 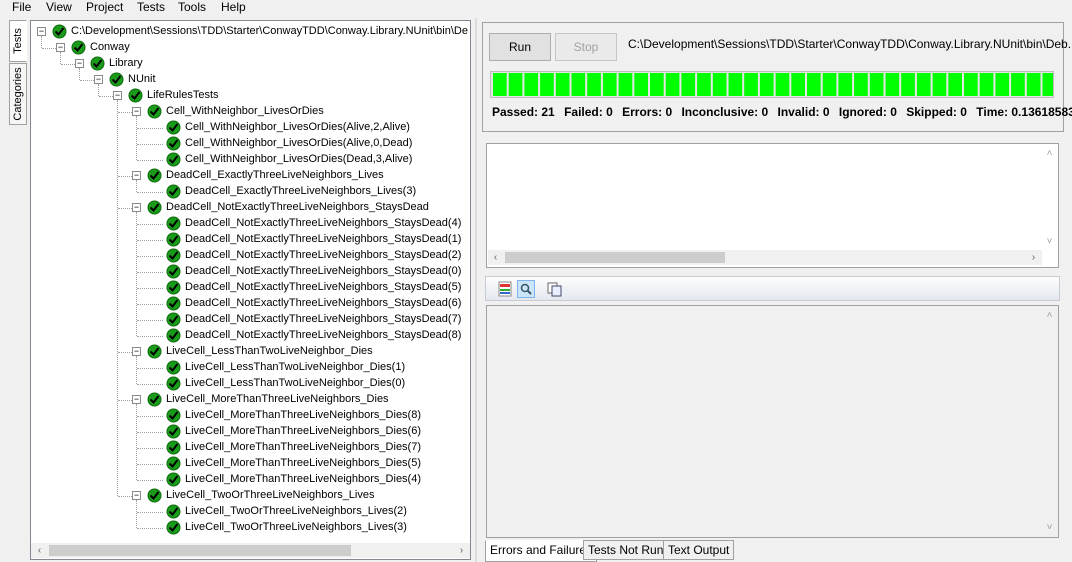 What do you see at coordinates (520, 47) in the screenshot?
I see `run-button: Run` at bounding box center [520, 47].